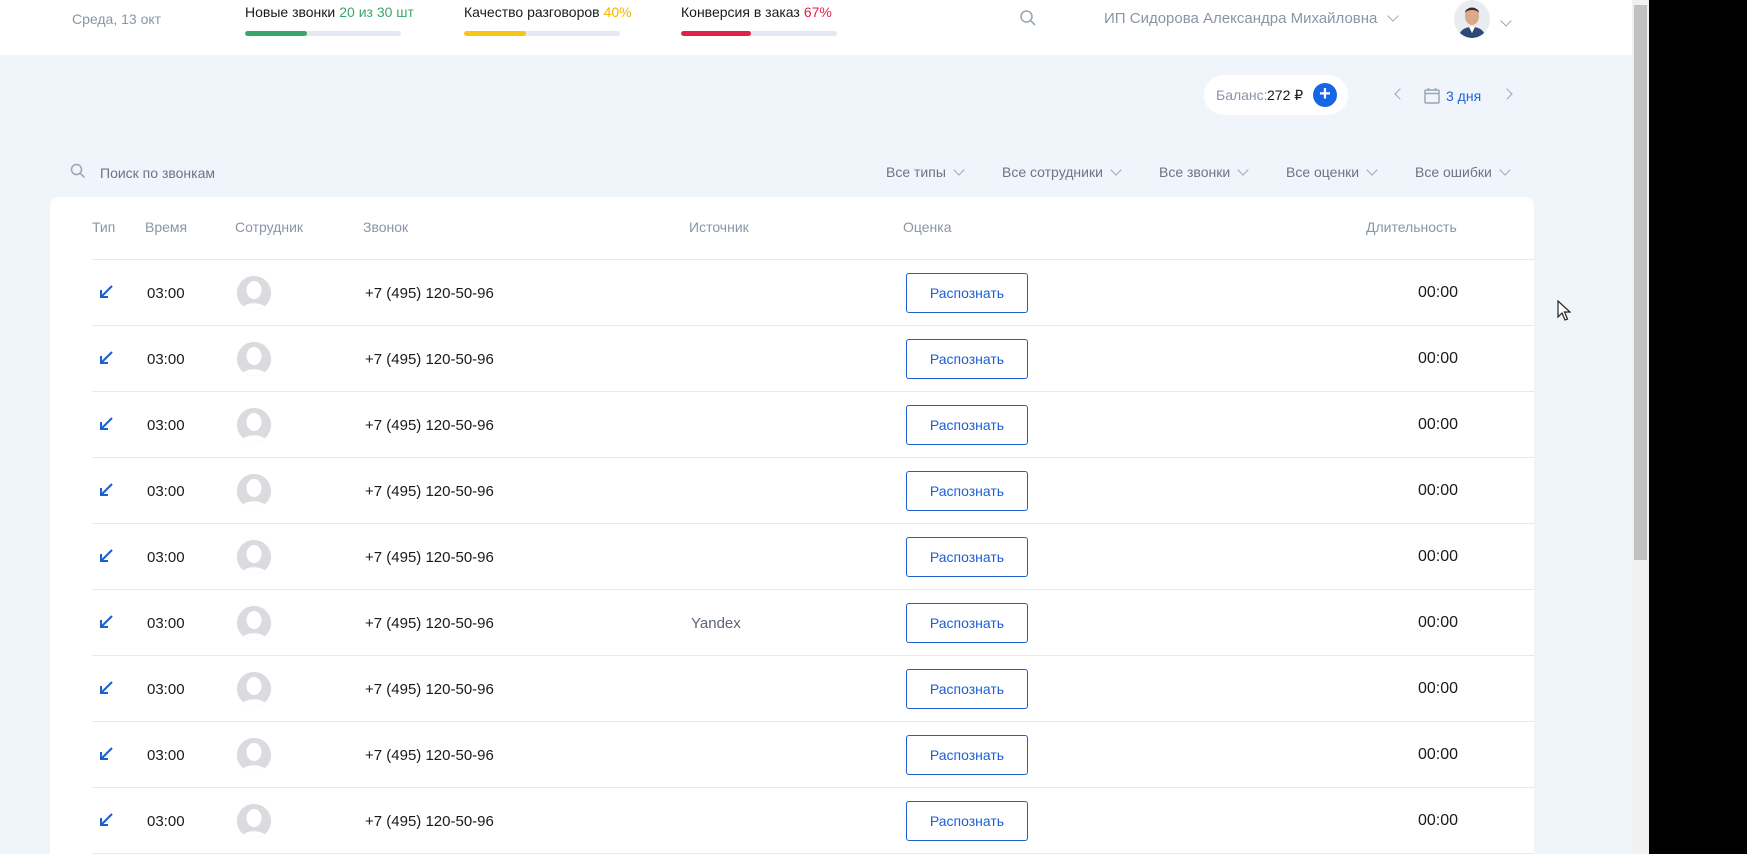 This screenshot has height=854, width=1747. I want to click on metric-new-calls-progress, so click(323, 33).